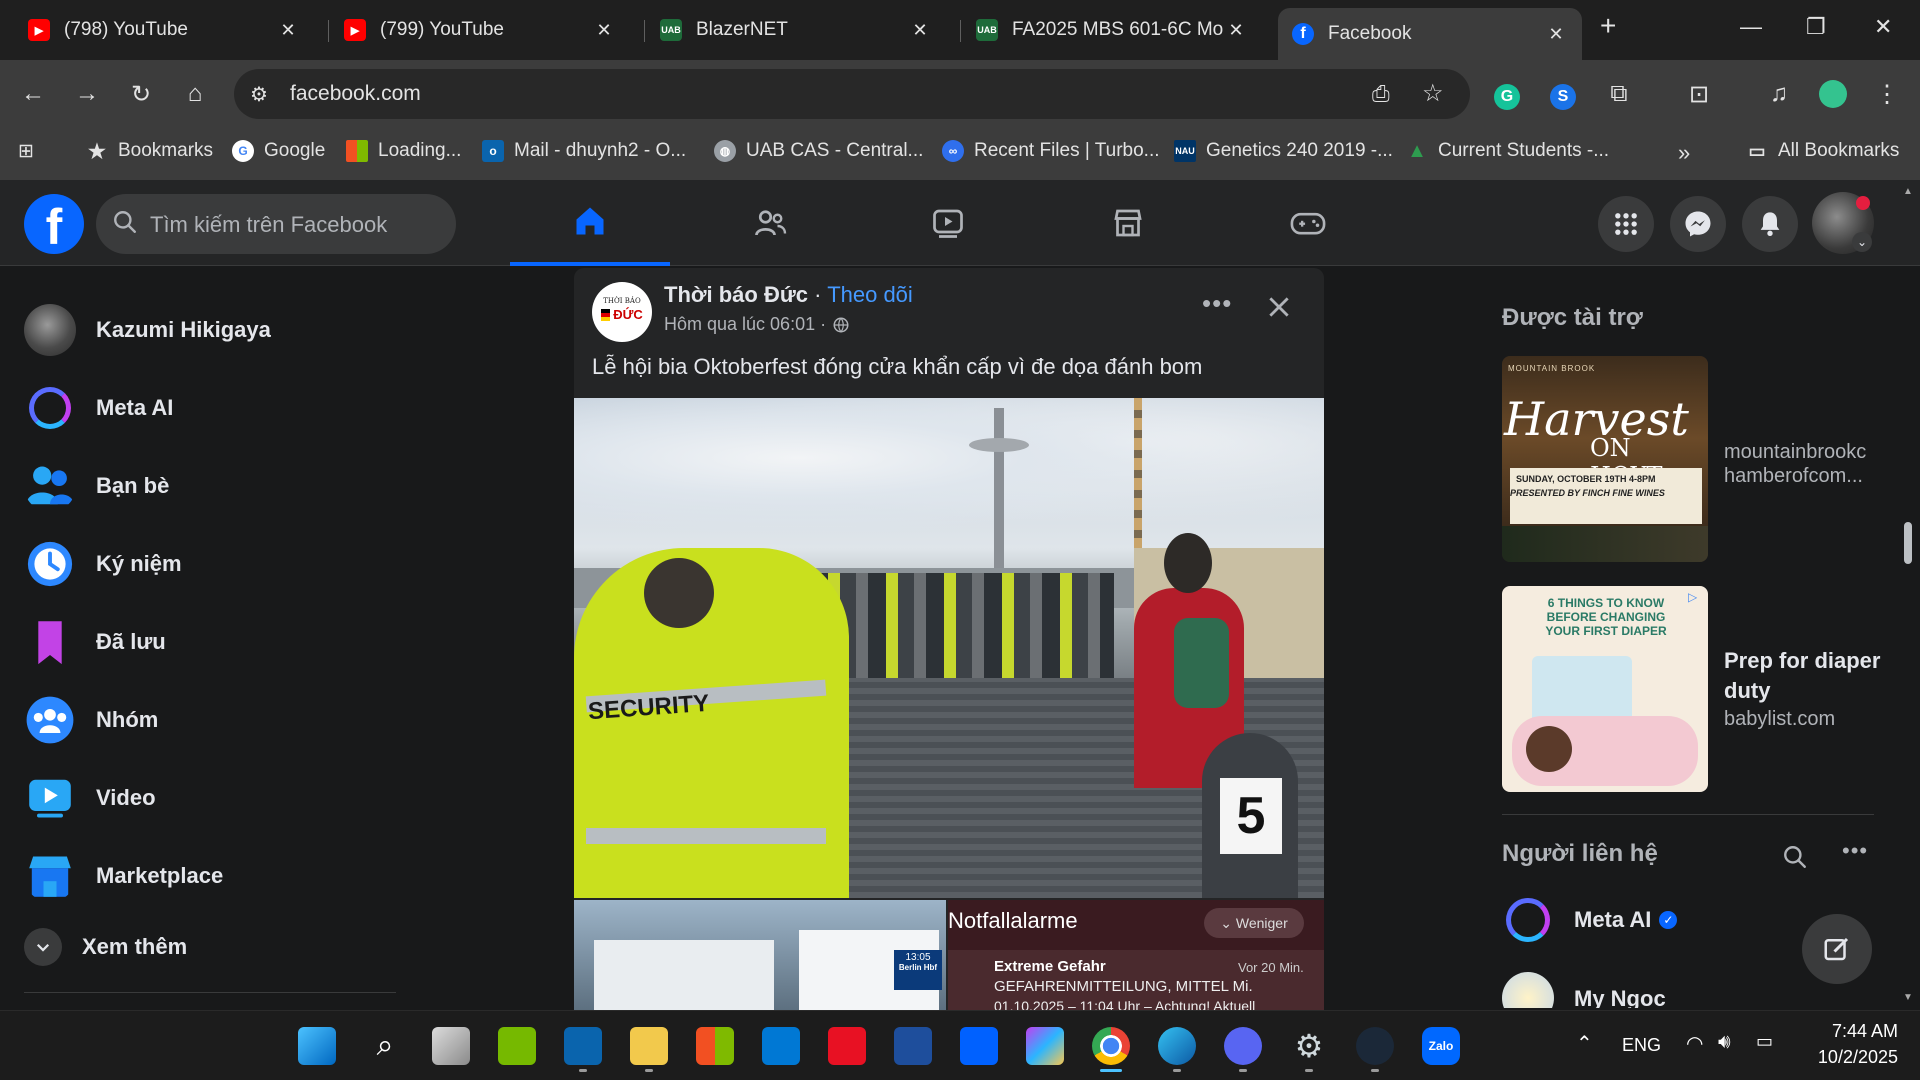 The height and width of the screenshot is (1080, 1920). Describe the element at coordinates (1770, 224) in the screenshot. I see `notifications-button` at that location.